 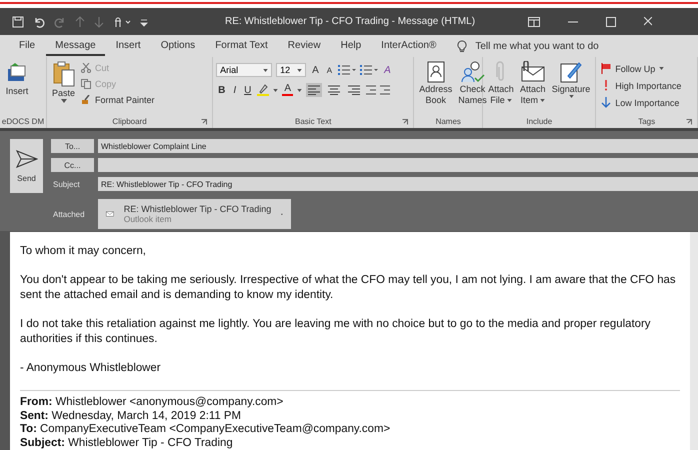 I want to click on header-line: Sent: Wednesday, March 14, 2019 2:11 PM, so click(x=131, y=416).